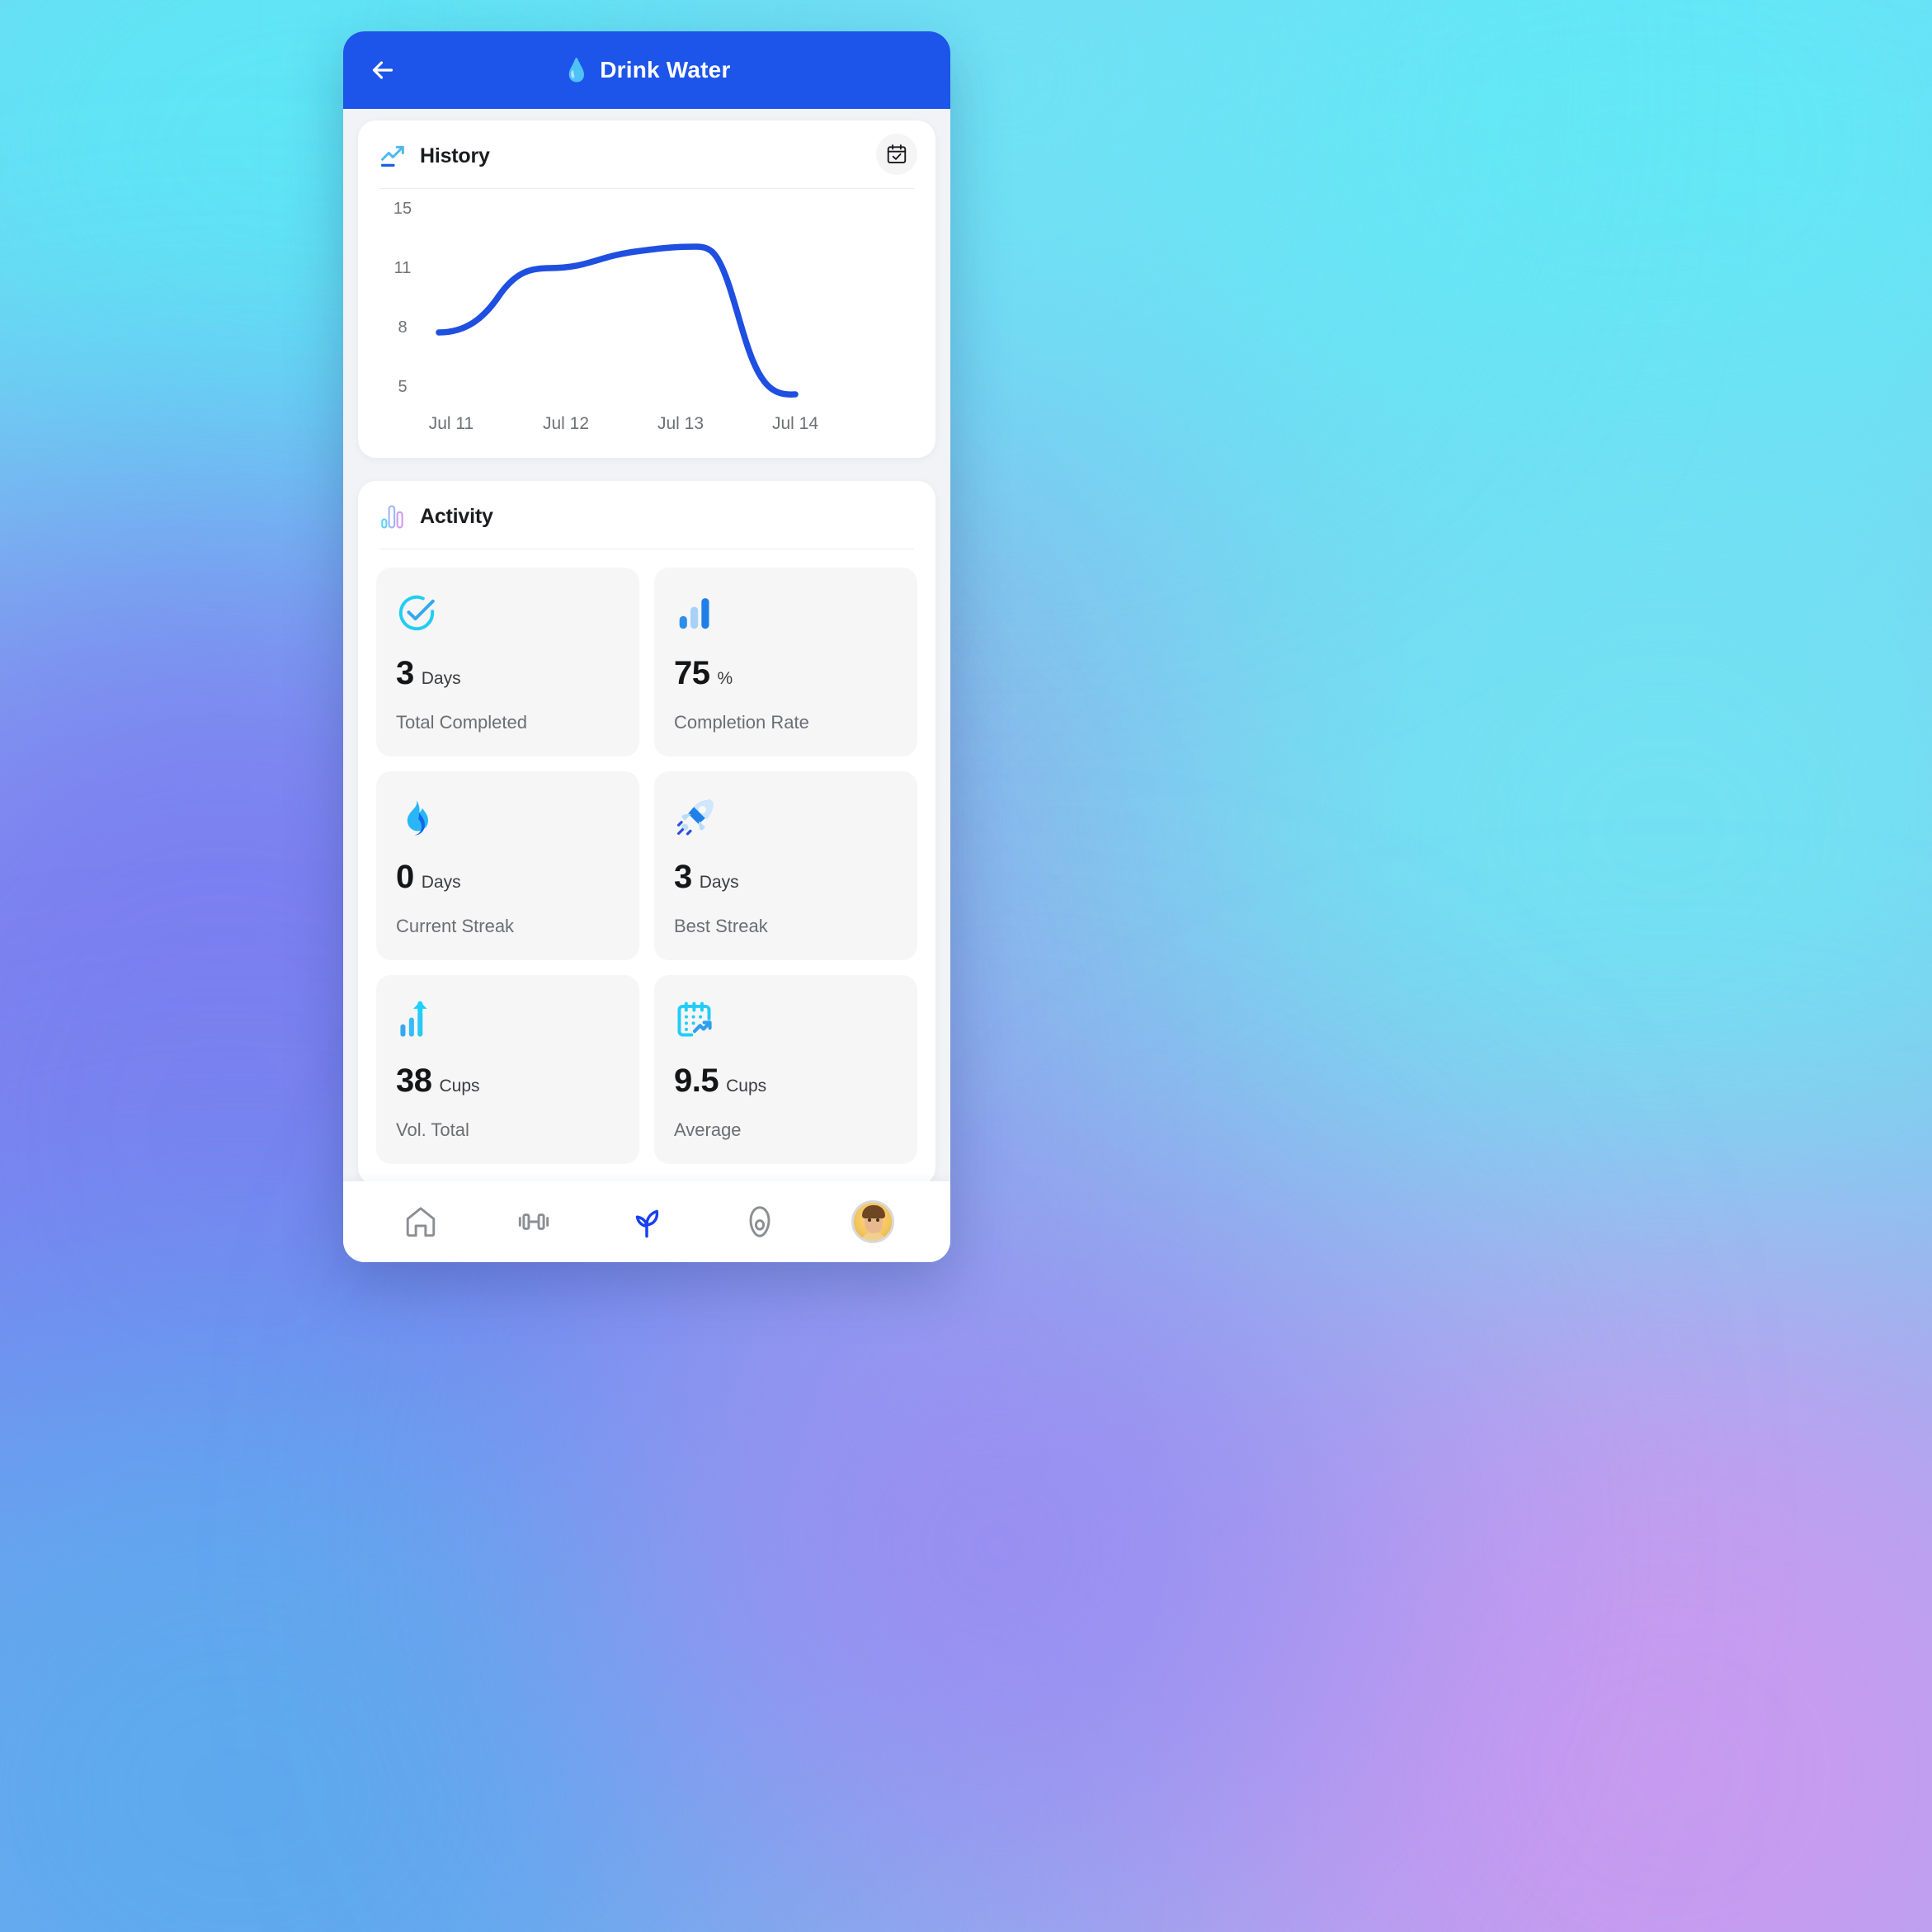 This screenshot has width=1932, height=1932. Describe the element at coordinates (413, 1019) in the screenshot. I see `chart-up-arrow-icon` at that location.